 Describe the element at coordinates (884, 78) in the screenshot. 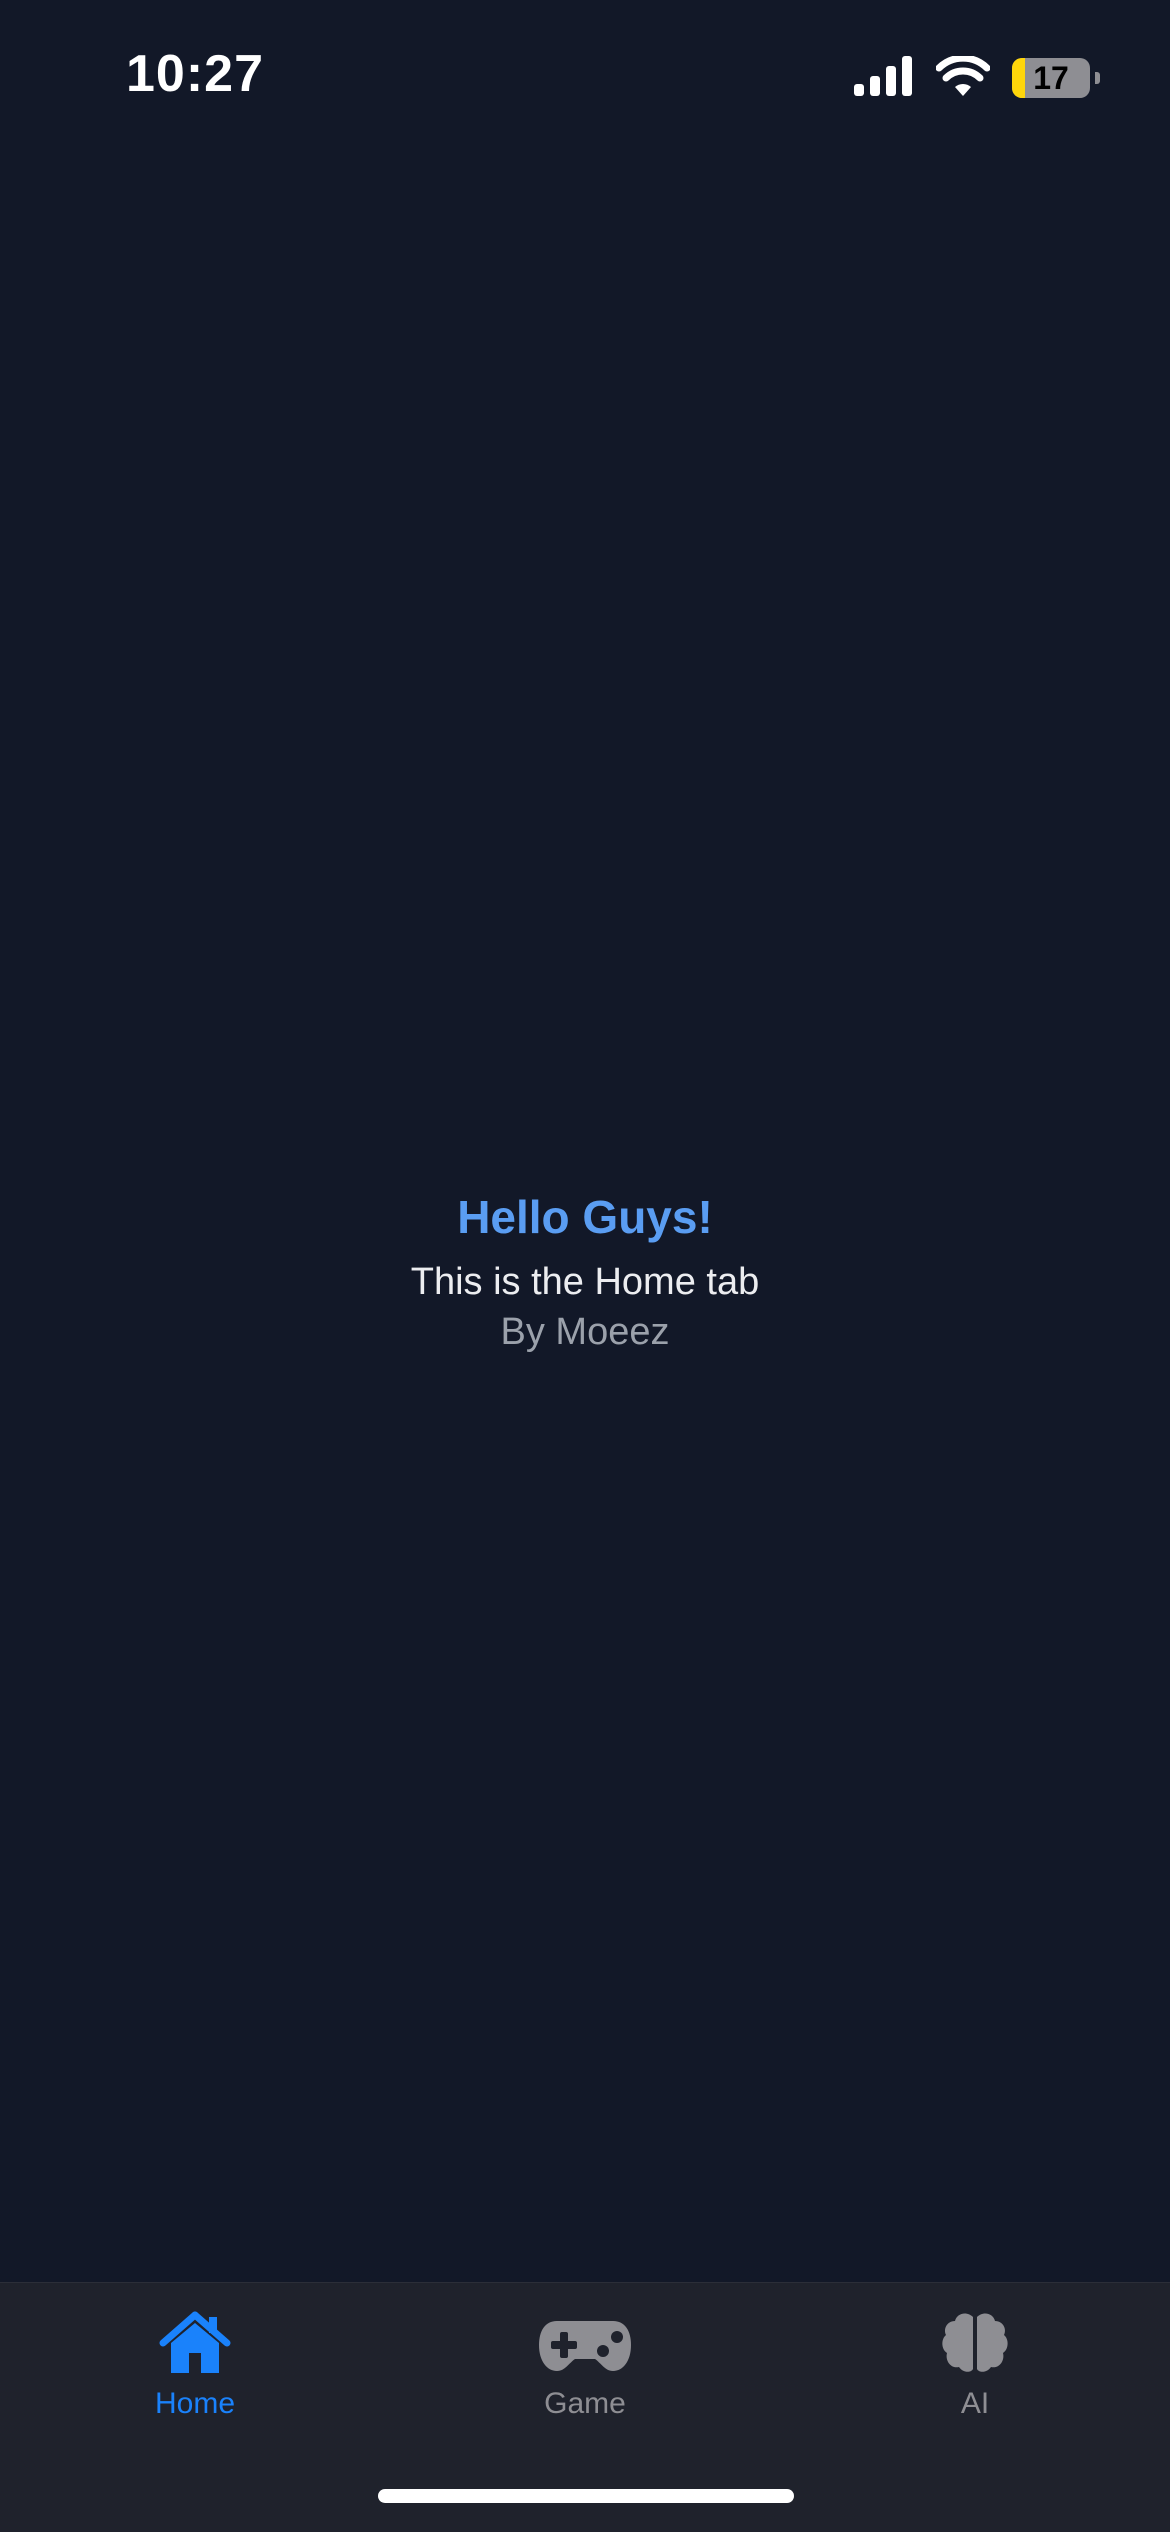

I see `cellular-signal-icon` at that location.